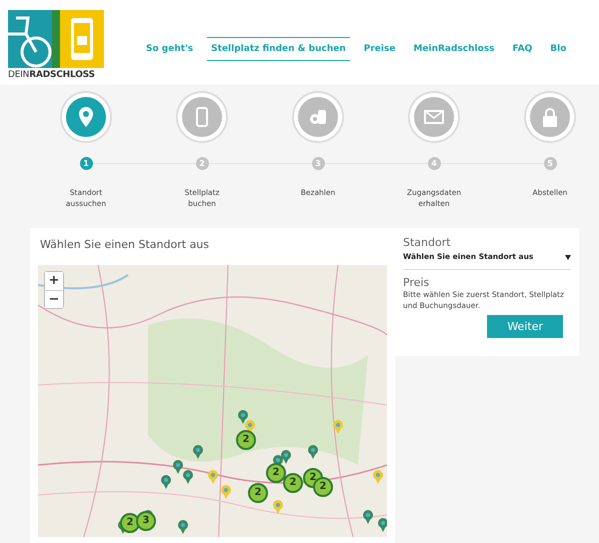  I want to click on nav-link: So geht's, so click(170, 48).